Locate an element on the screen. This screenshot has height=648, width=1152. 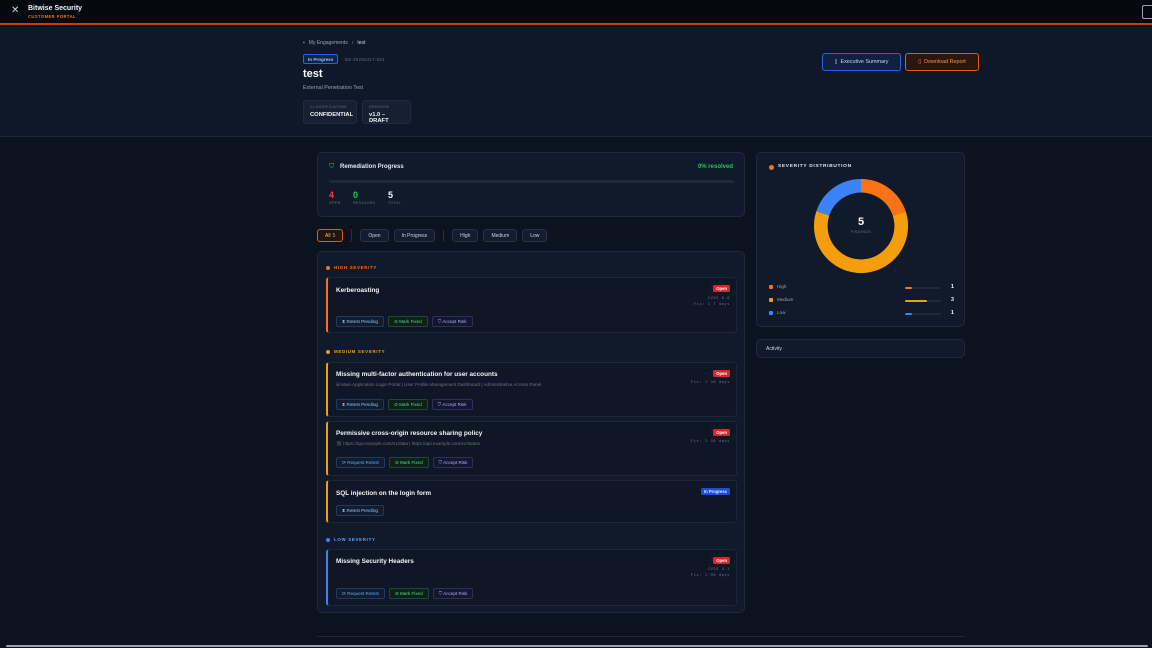
filter-open: Open is located at coordinates (374, 235).